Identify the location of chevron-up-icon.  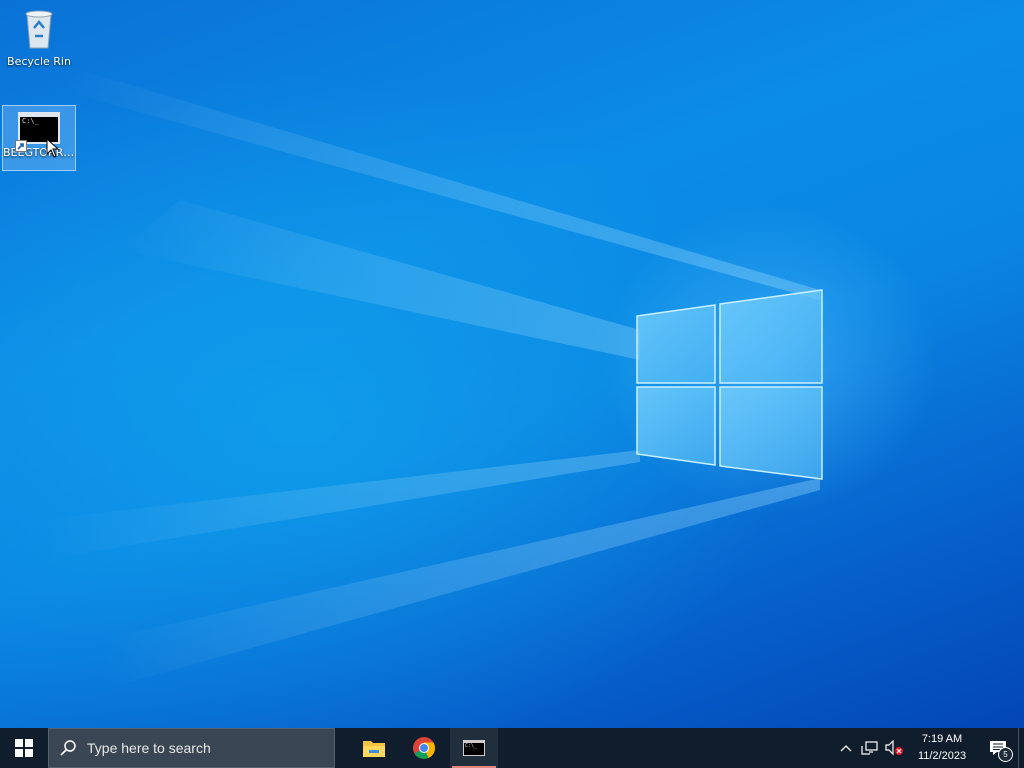
(846, 748).